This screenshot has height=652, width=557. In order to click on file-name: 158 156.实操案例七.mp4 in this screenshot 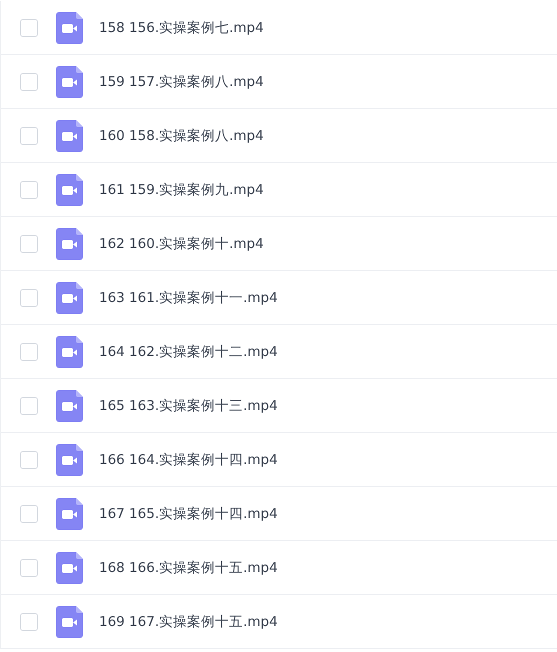, I will do `click(181, 27)`.